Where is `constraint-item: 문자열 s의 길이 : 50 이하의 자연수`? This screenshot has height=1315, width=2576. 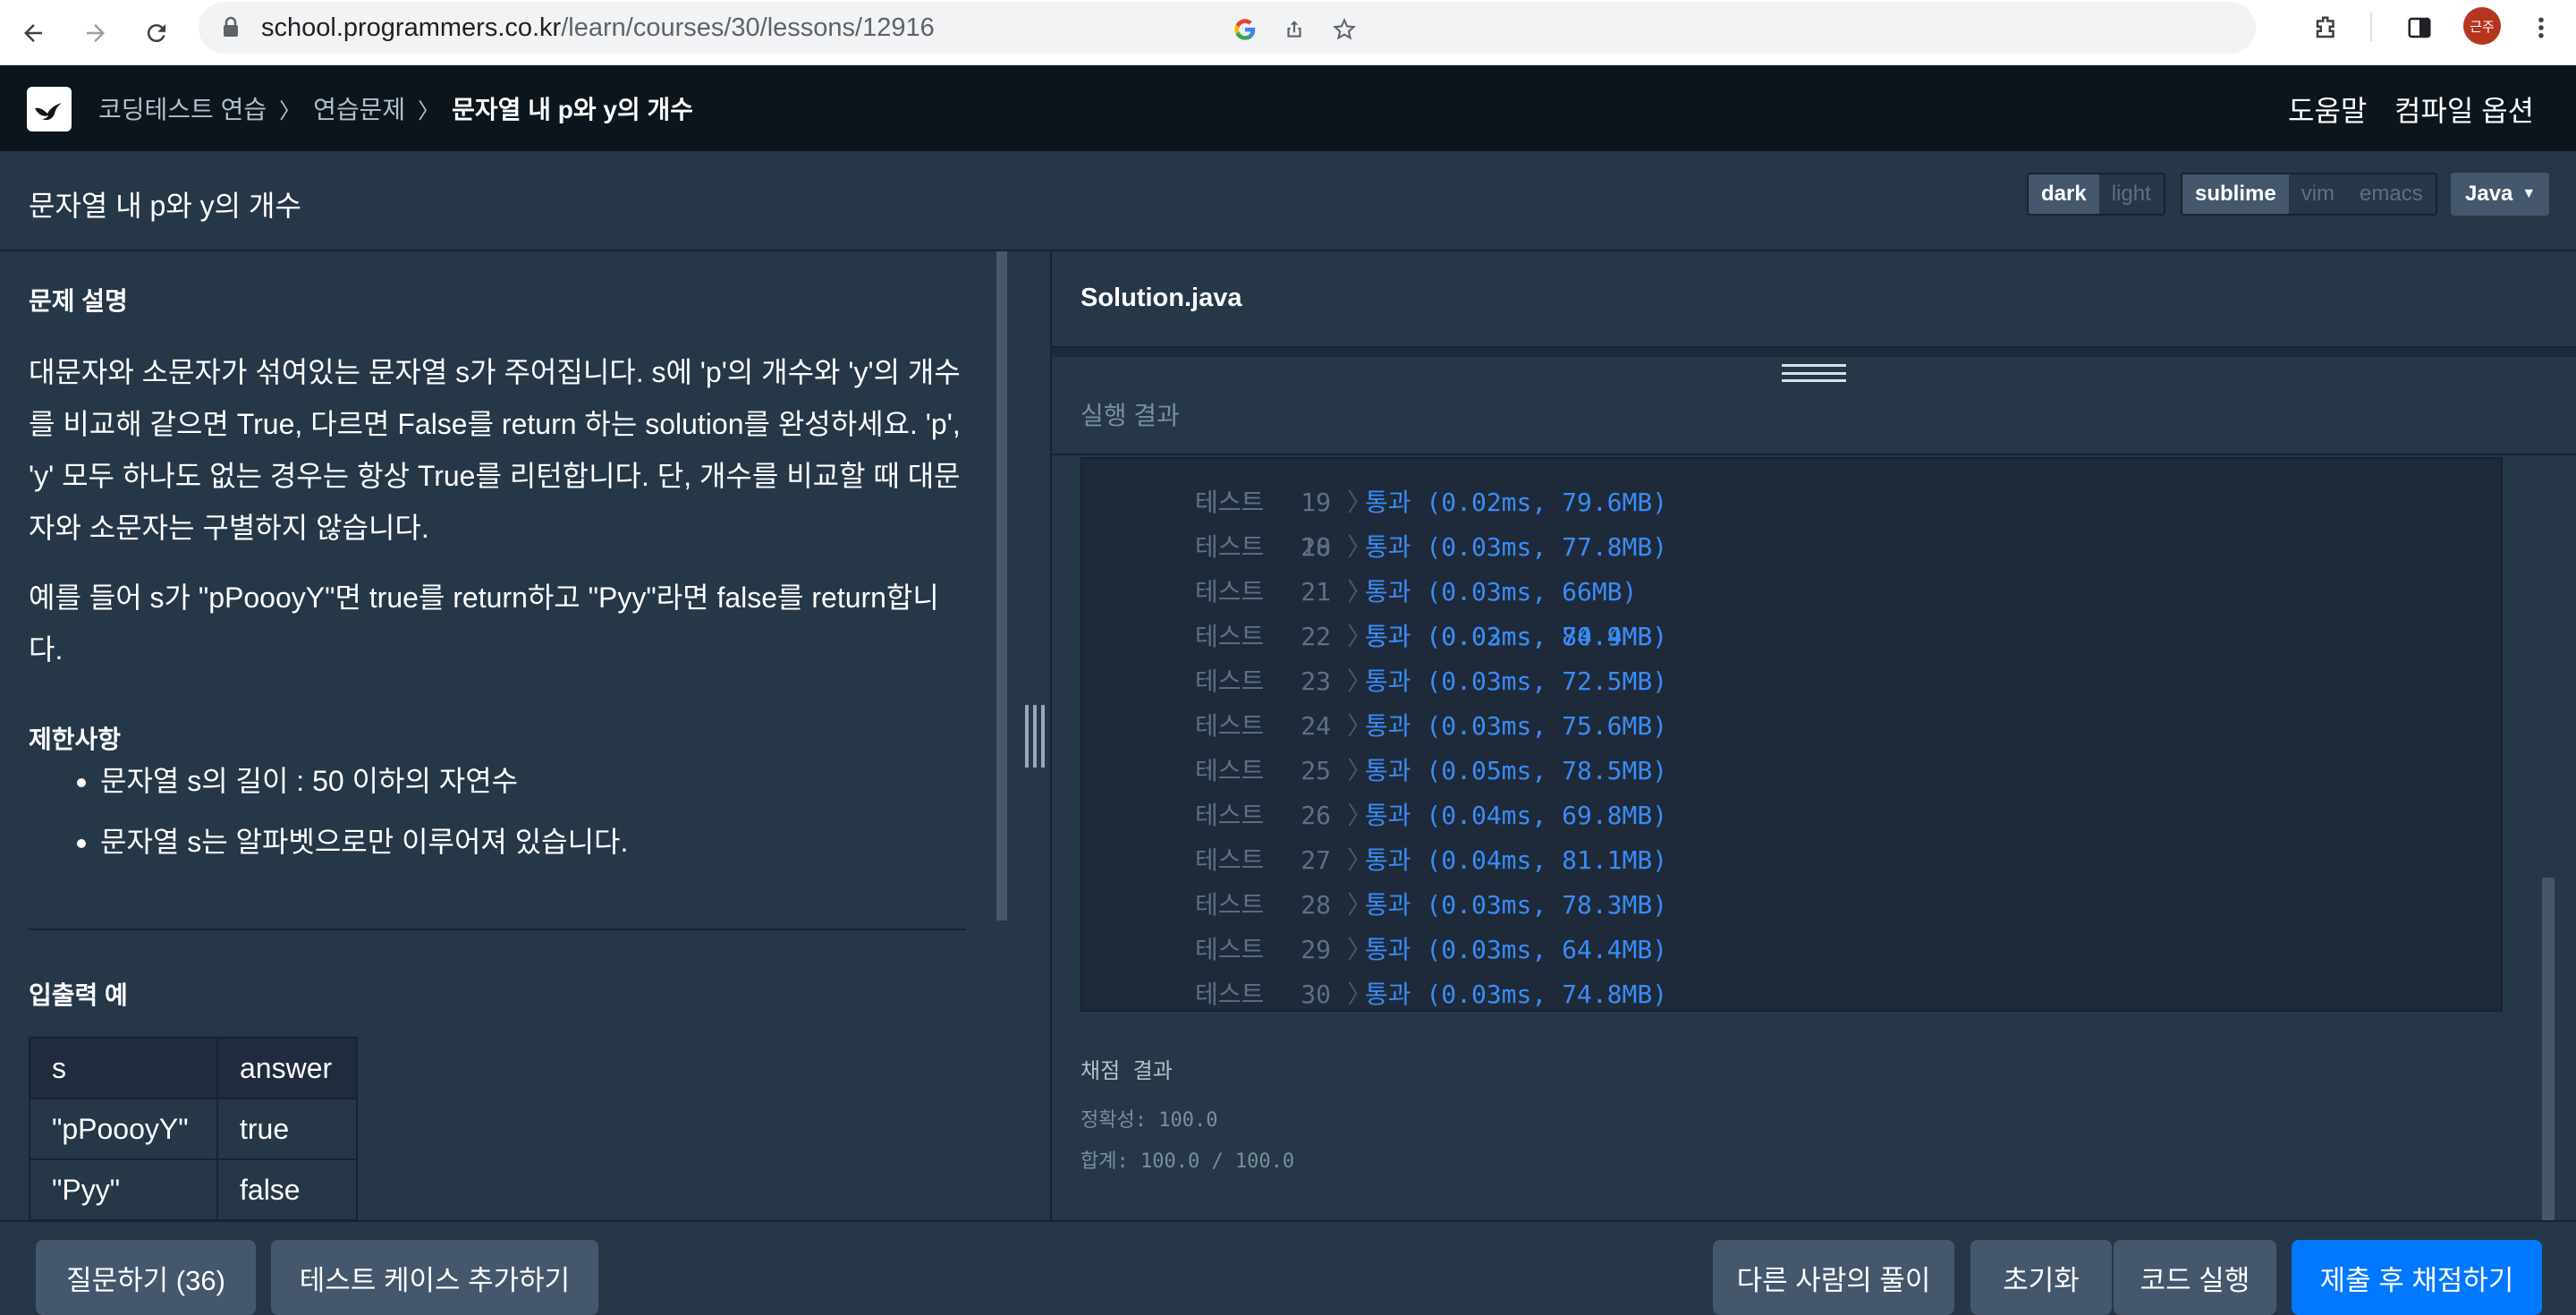 constraint-item: 문자열 s의 길이 : 50 이하의 자연수 is located at coordinates (364, 781).